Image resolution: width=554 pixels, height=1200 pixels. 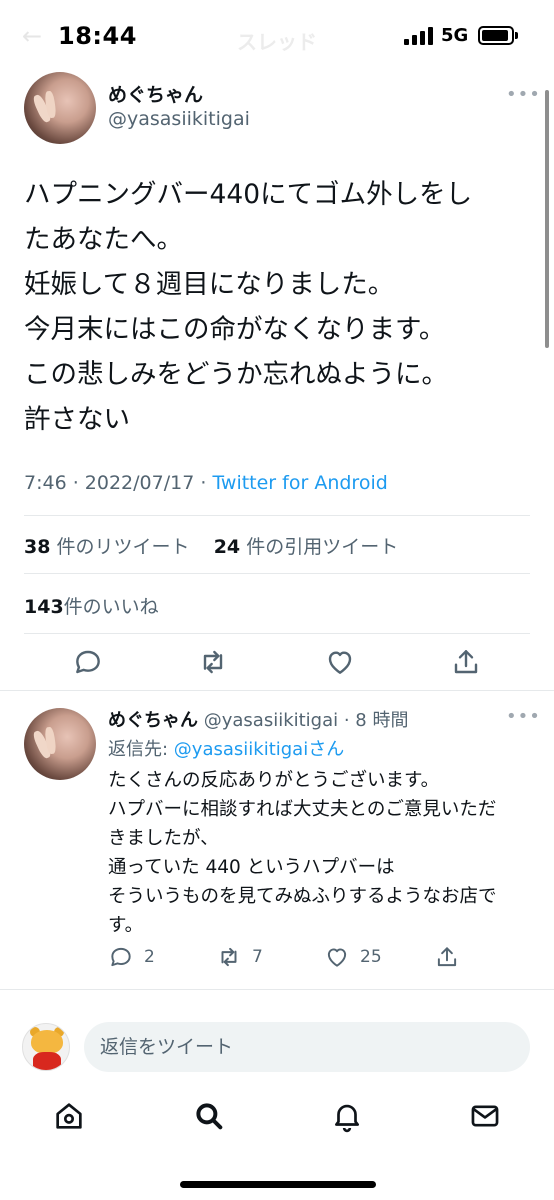 I want to click on status-time: 18:44, so click(x=97, y=36).